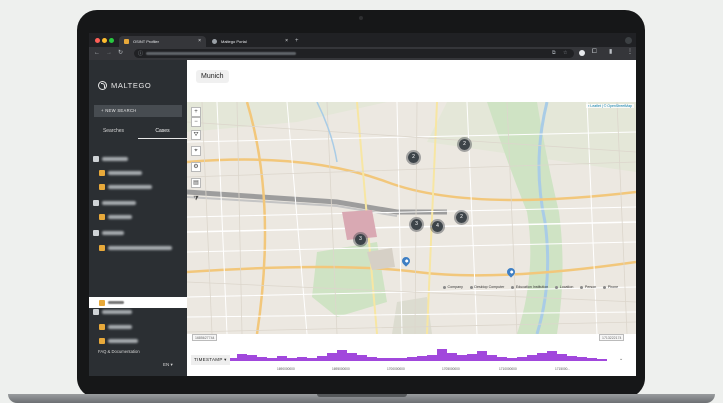 This screenshot has height=403, width=723. I want to click on side-panel-icon: ▮, so click(610, 52).